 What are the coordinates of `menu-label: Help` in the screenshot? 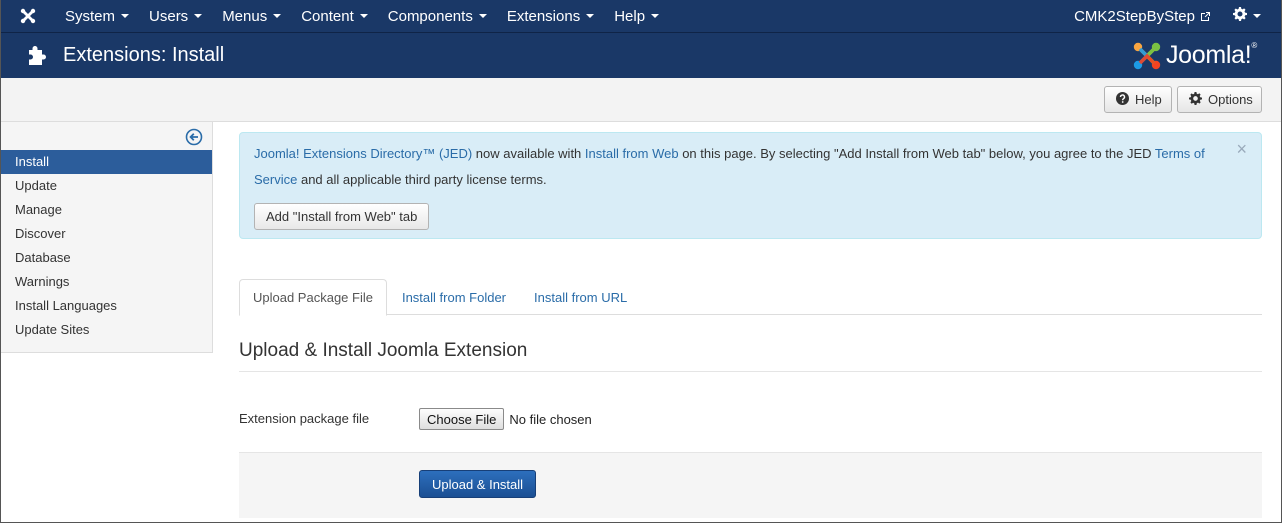 It's located at (630, 16).